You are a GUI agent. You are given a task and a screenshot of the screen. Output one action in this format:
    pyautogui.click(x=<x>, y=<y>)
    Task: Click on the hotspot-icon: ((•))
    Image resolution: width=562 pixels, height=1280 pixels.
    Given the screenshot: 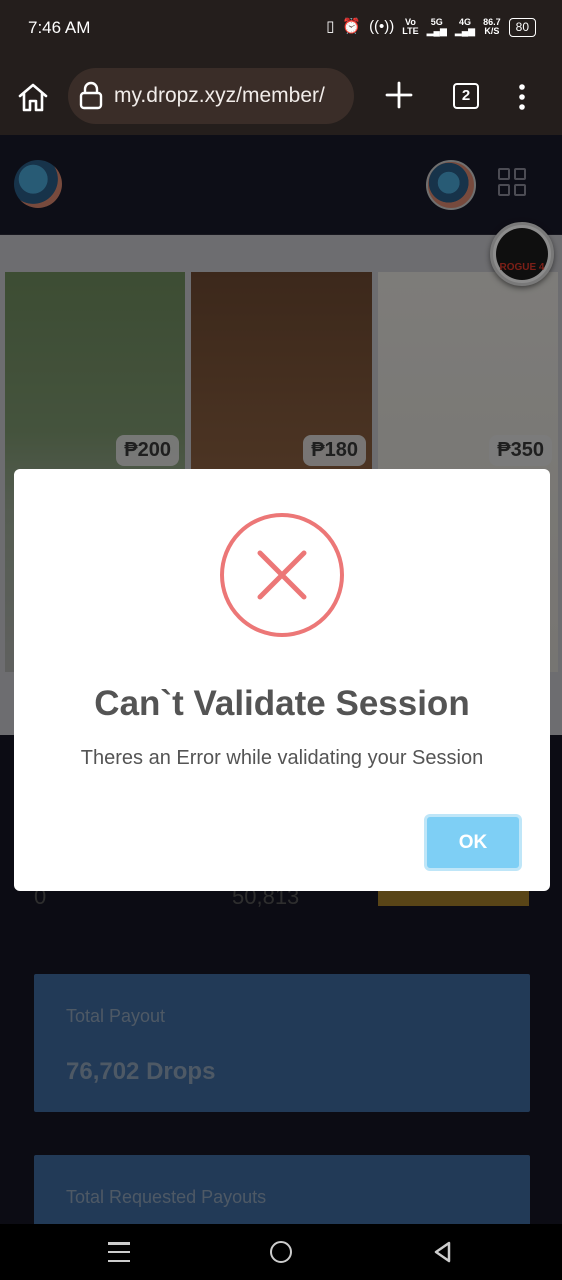 What is the action you would take?
    pyautogui.click(x=382, y=26)
    